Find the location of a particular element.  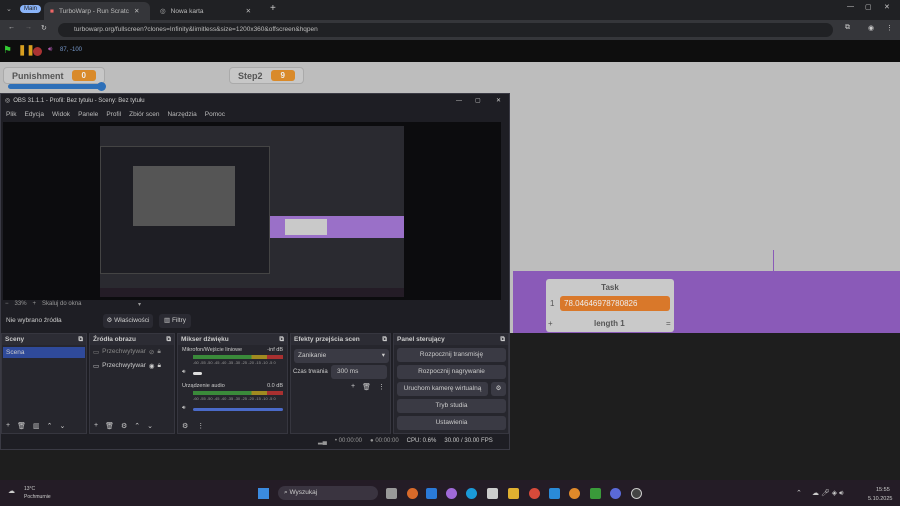

menu-narzedzia: Narzędzia is located at coordinates (181, 114).